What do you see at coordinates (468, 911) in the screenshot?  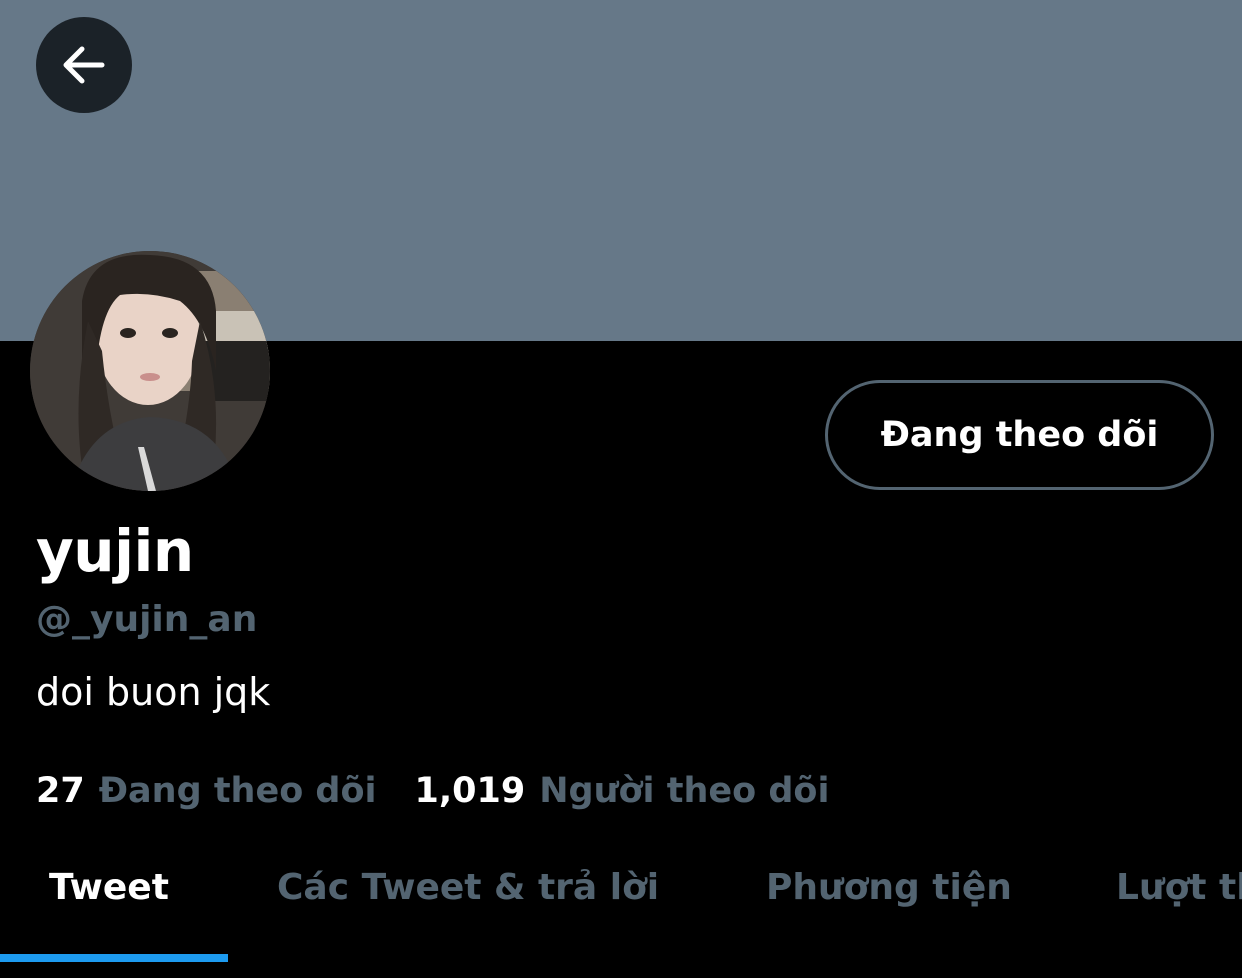 I see `tab-tweets-and-replies: Các Tweet & trả lời` at bounding box center [468, 911].